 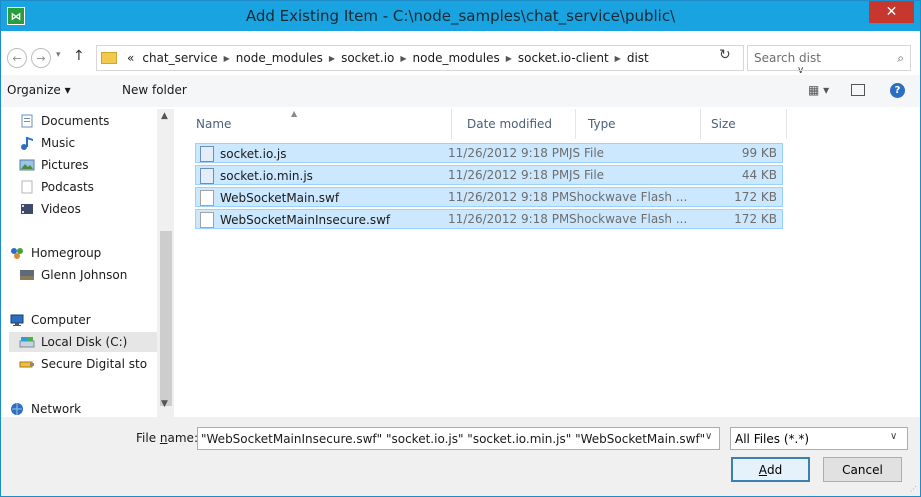 I want to click on nav-item-podcasts: Podcasts, so click(x=56, y=187).